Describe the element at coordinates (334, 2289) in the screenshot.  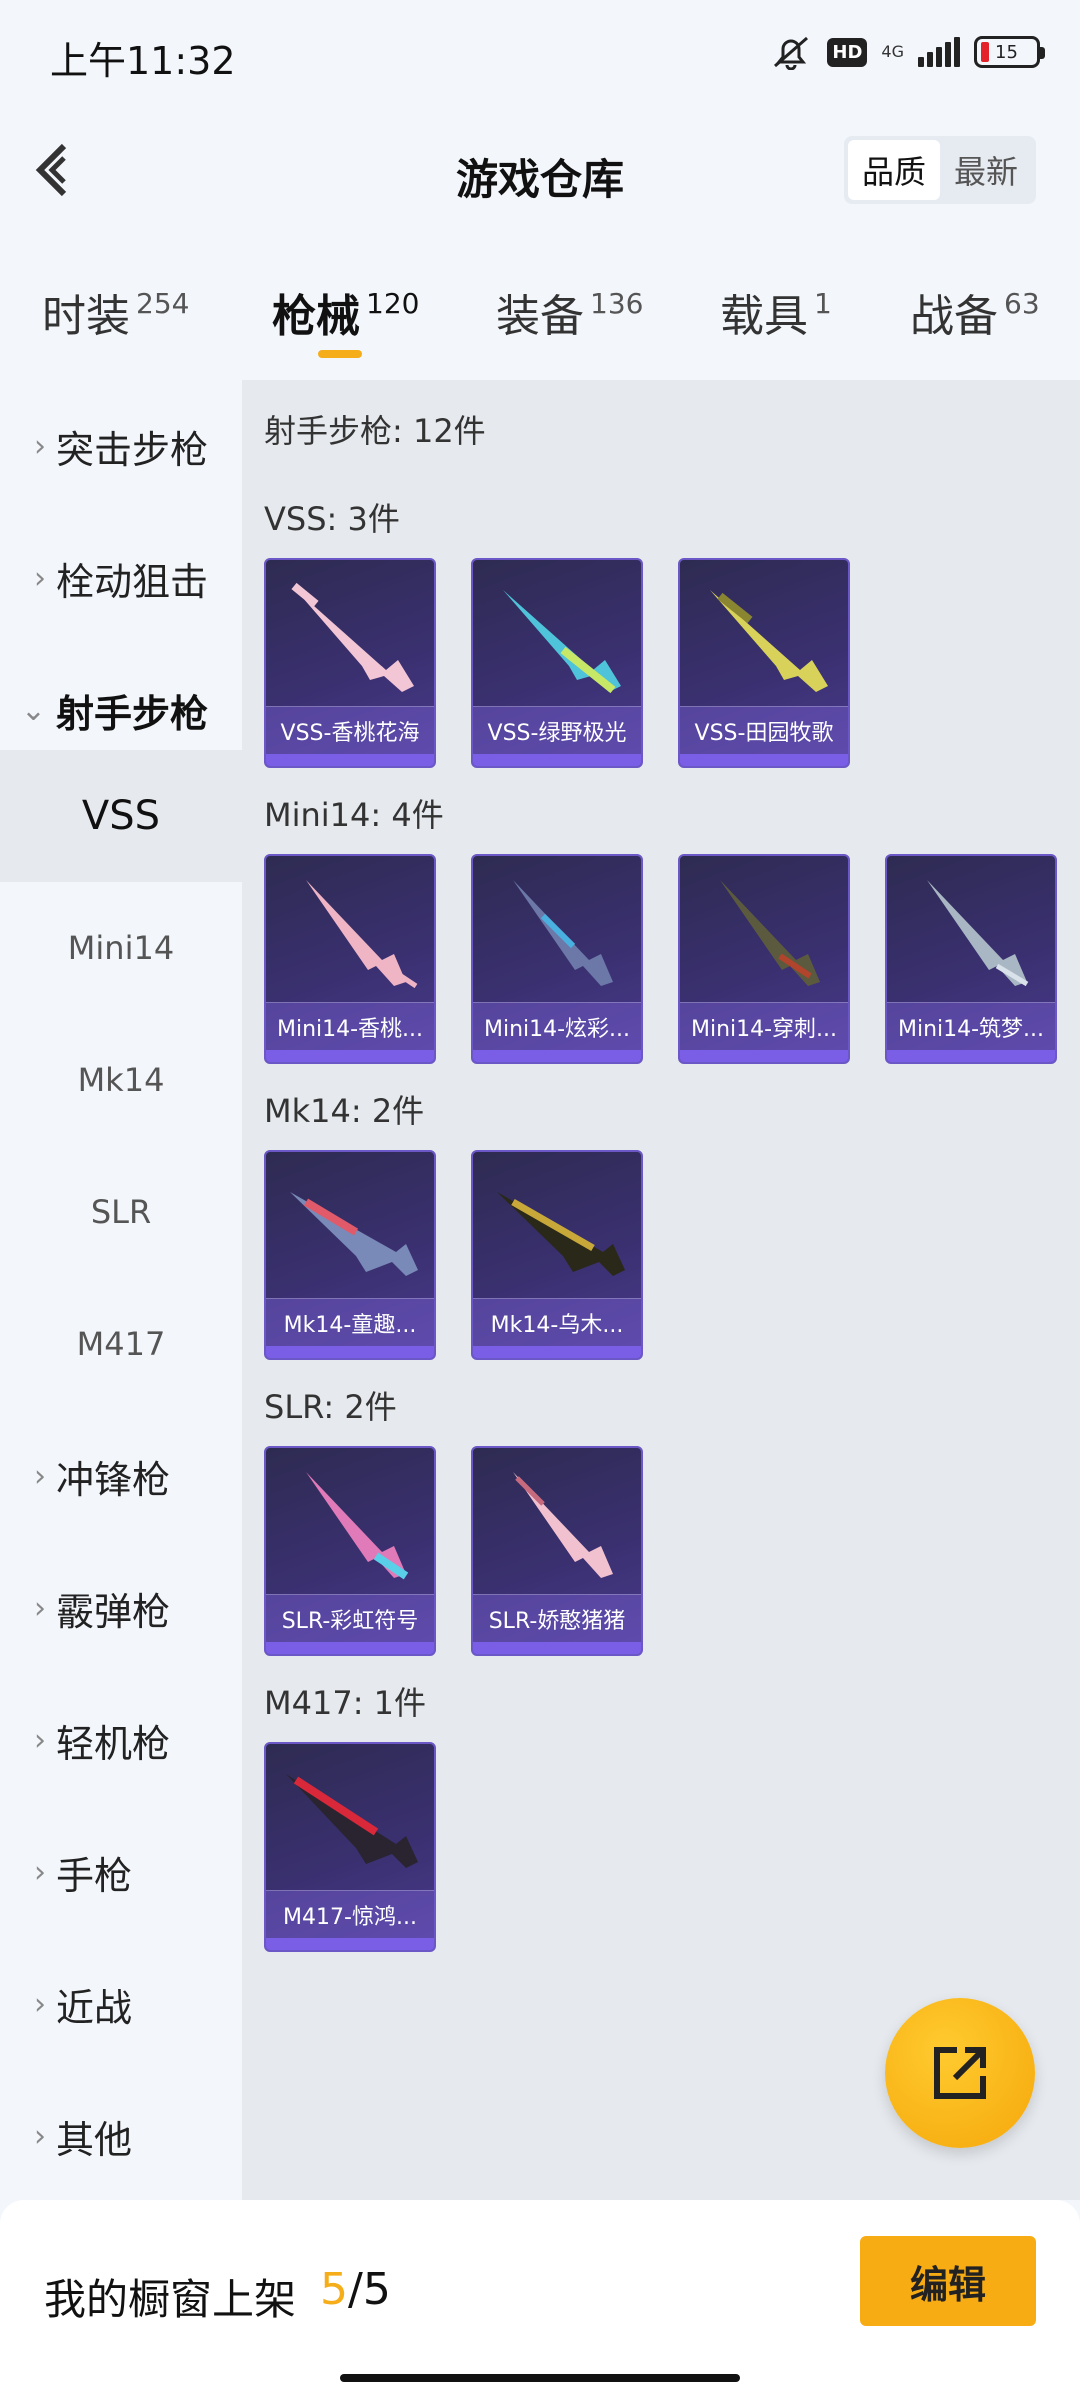
I see `showcase-current: 5` at that location.